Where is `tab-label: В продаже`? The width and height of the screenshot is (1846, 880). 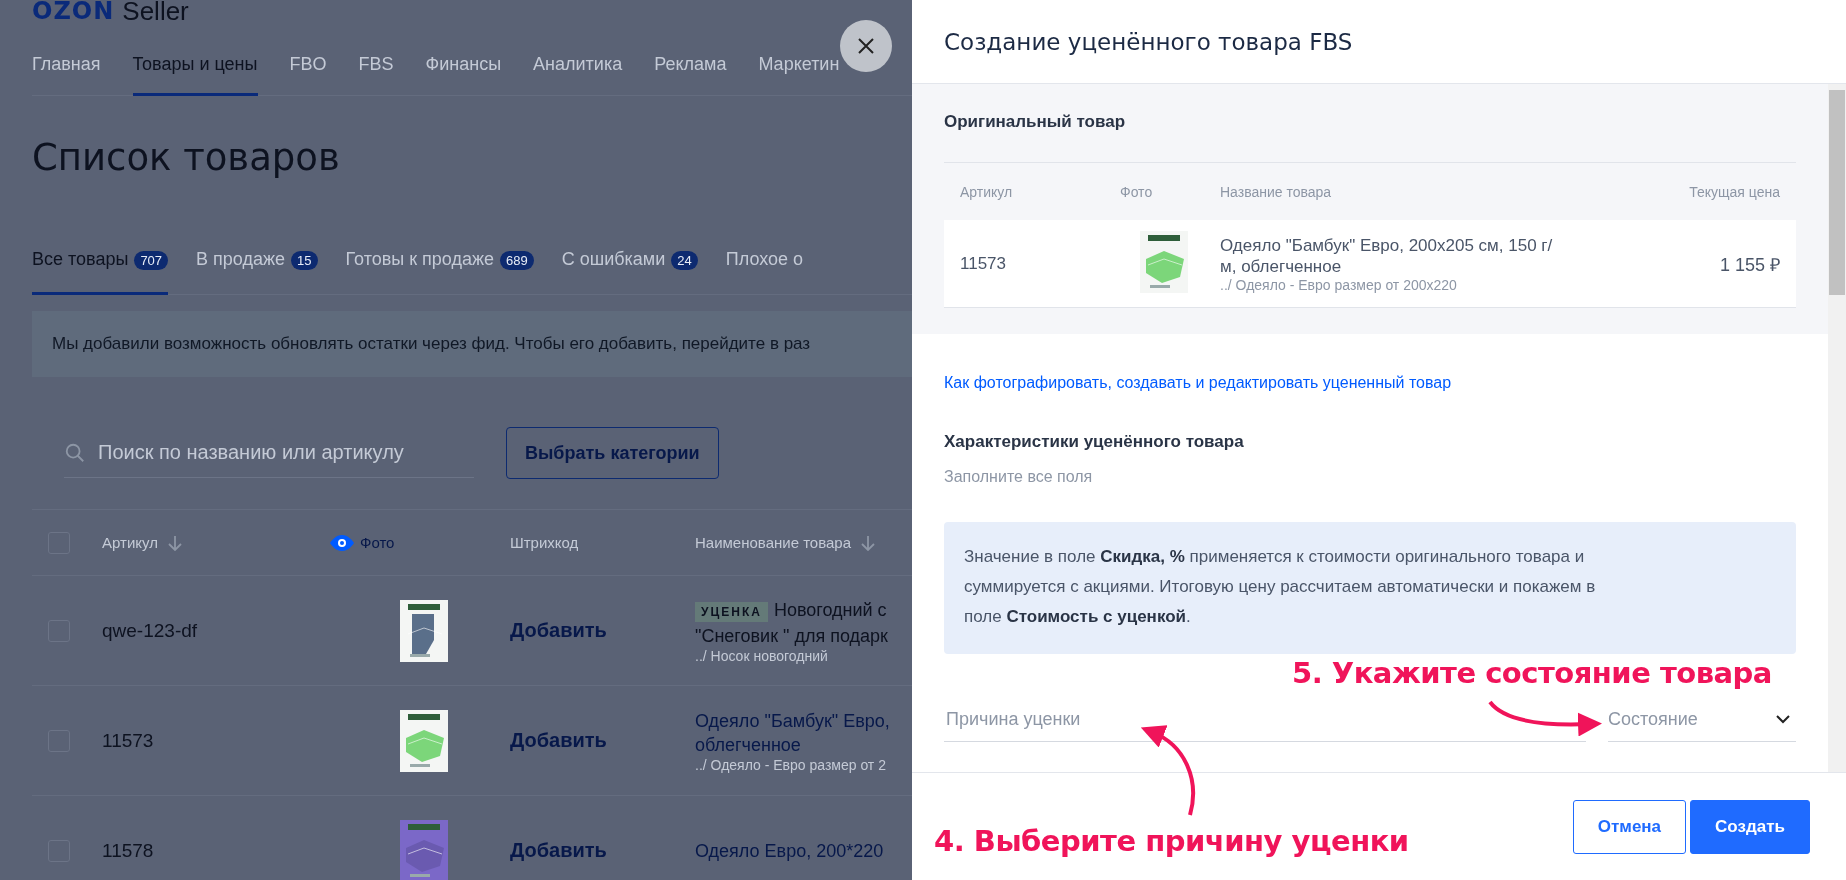 tab-label: В продаже is located at coordinates (241, 259).